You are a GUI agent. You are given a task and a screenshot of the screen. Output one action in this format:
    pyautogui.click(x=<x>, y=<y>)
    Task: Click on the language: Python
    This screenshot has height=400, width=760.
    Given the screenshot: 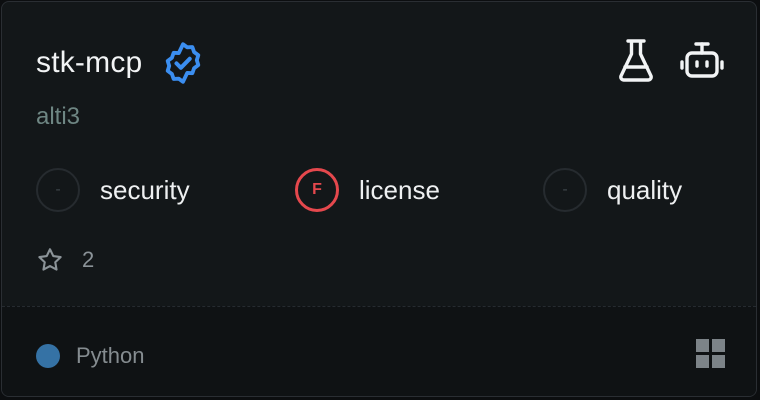 What is the action you would take?
    pyautogui.click(x=90, y=356)
    